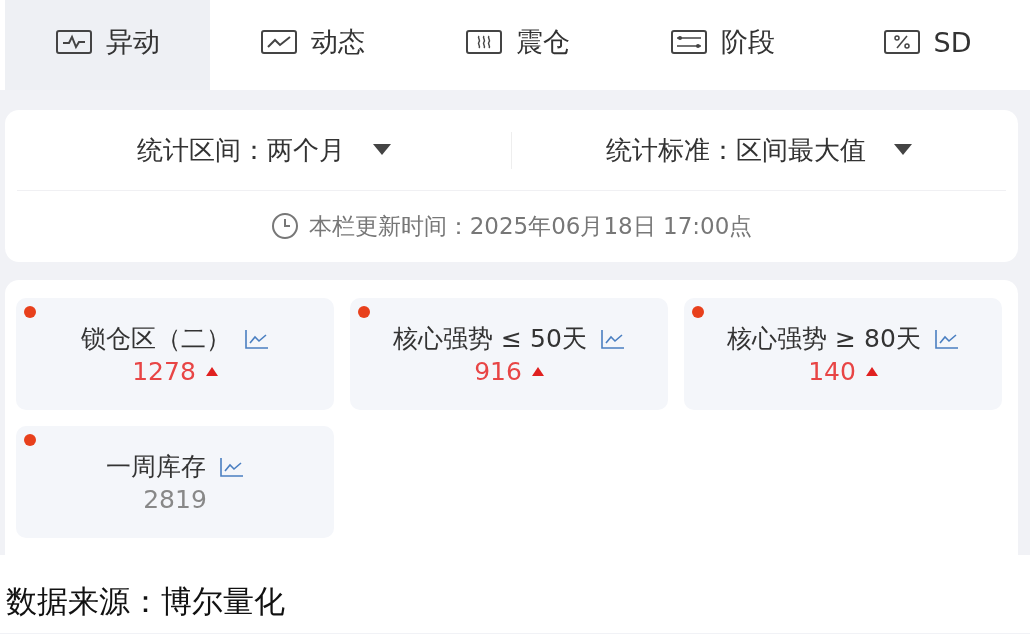 Image resolution: width=1030 pixels, height=634 pixels. I want to click on card-title: 核心强势 ≥ 80天, so click(824, 339).